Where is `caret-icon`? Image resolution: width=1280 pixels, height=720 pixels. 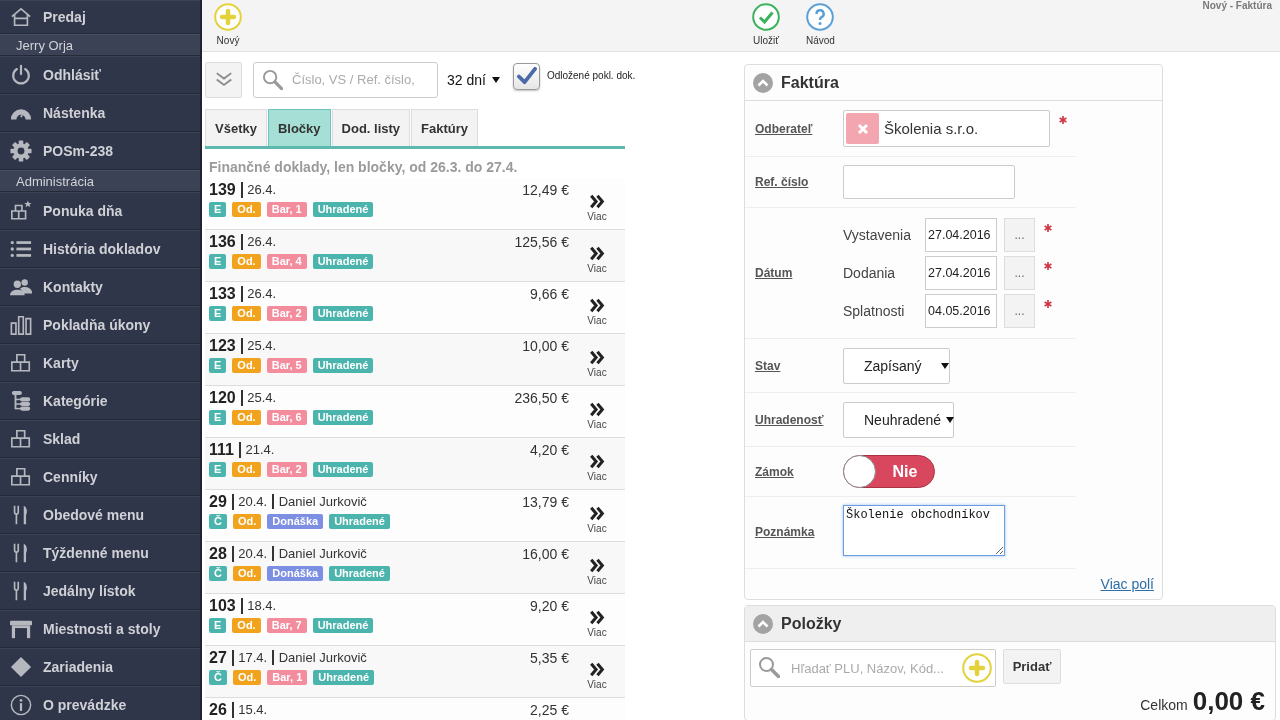
caret-icon is located at coordinates (495, 79).